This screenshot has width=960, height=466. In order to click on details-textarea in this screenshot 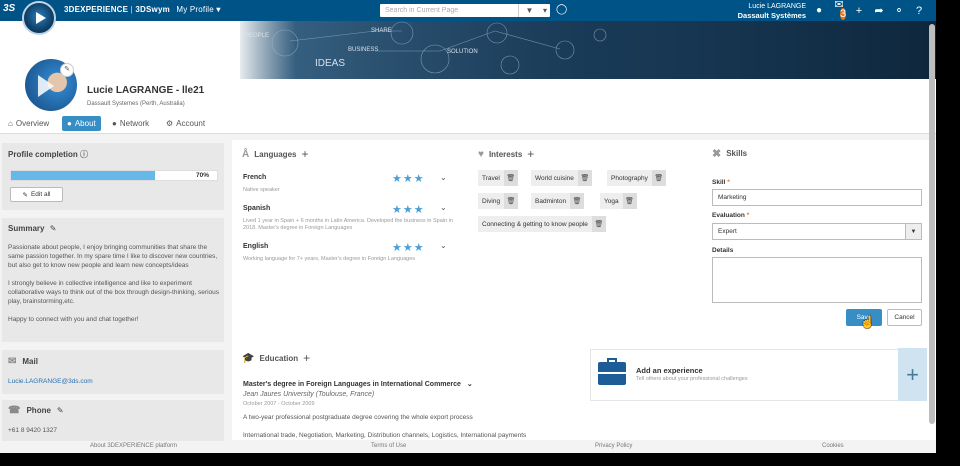, I will do `click(817, 280)`.